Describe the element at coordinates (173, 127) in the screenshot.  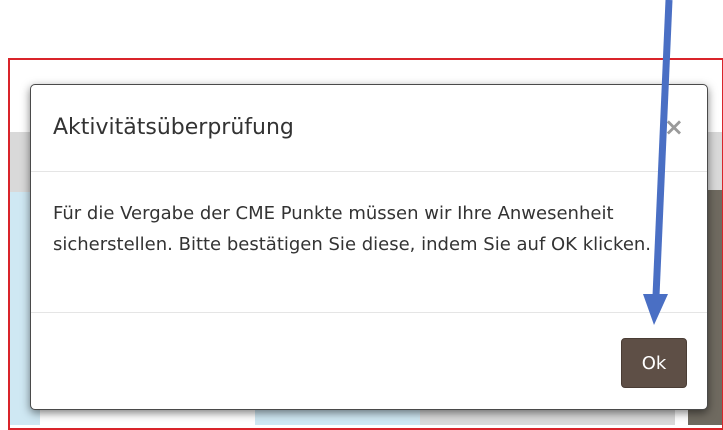
I see `dialog-title: Aktivitätsüberprüfung` at that location.